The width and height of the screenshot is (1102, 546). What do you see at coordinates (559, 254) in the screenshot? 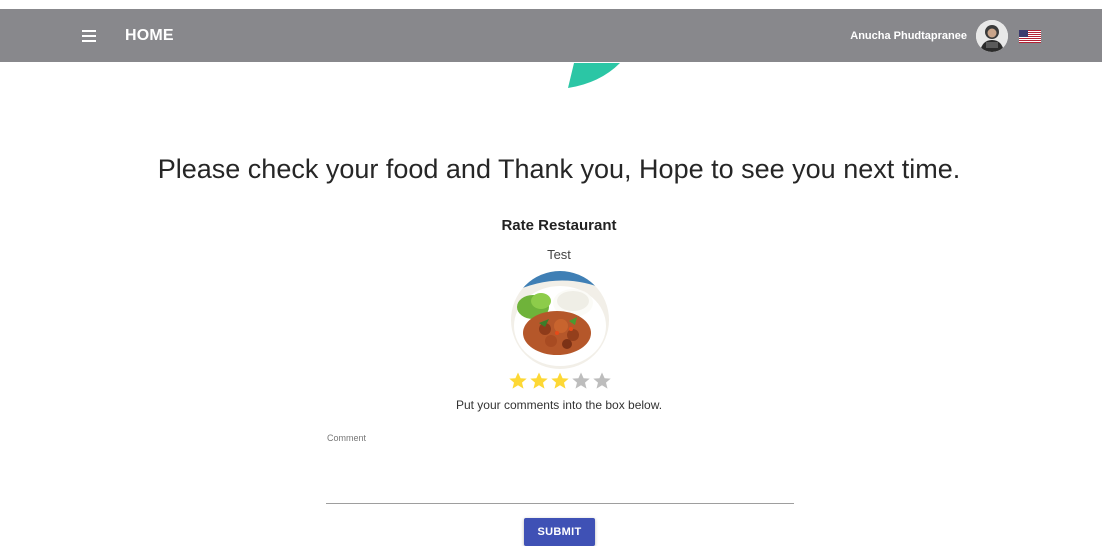
I see `restaurant-name: Test` at bounding box center [559, 254].